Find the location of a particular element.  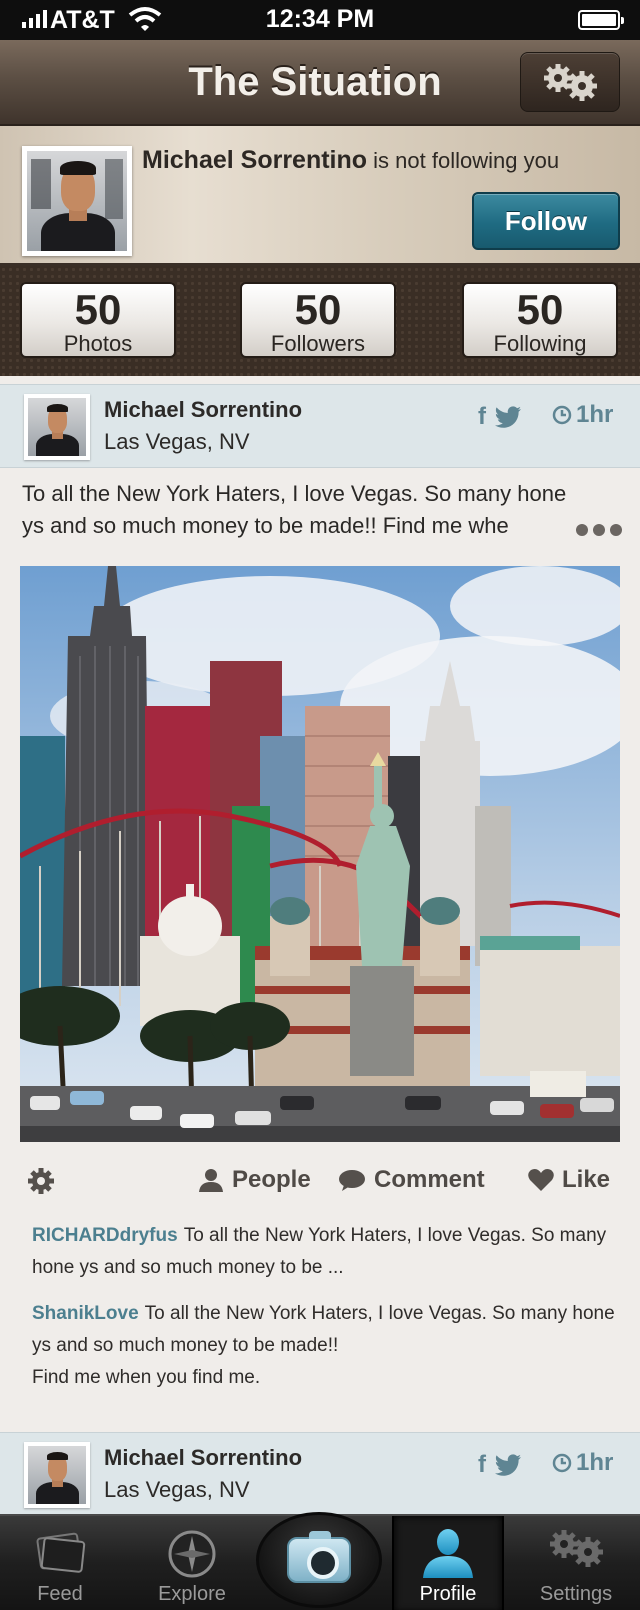

clock: 12:34 PM is located at coordinates (320, 19).